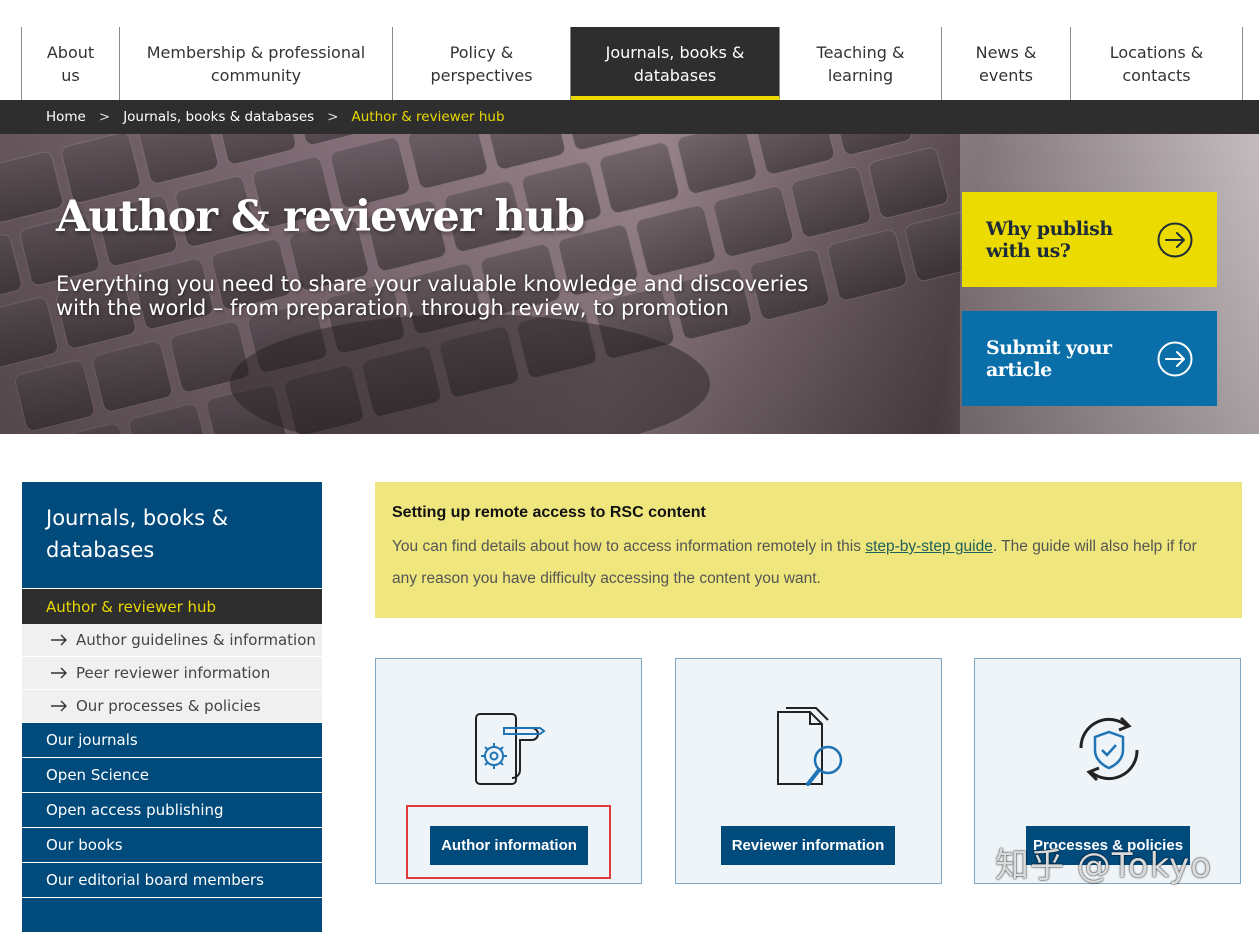 This screenshot has height=933, width=1259. Describe the element at coordinates (172, 810) in the screenshot. I see `sidebar-item-open-access: Open access publishing` at that location.